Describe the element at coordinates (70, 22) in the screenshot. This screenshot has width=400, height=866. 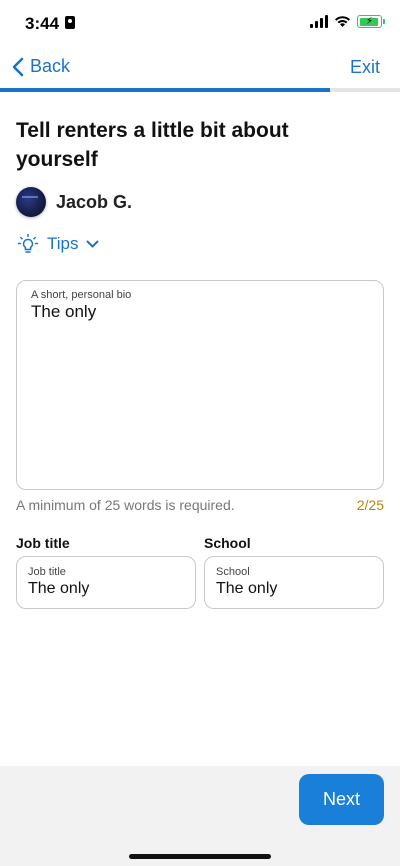
I see `person-card-icon` at that location.